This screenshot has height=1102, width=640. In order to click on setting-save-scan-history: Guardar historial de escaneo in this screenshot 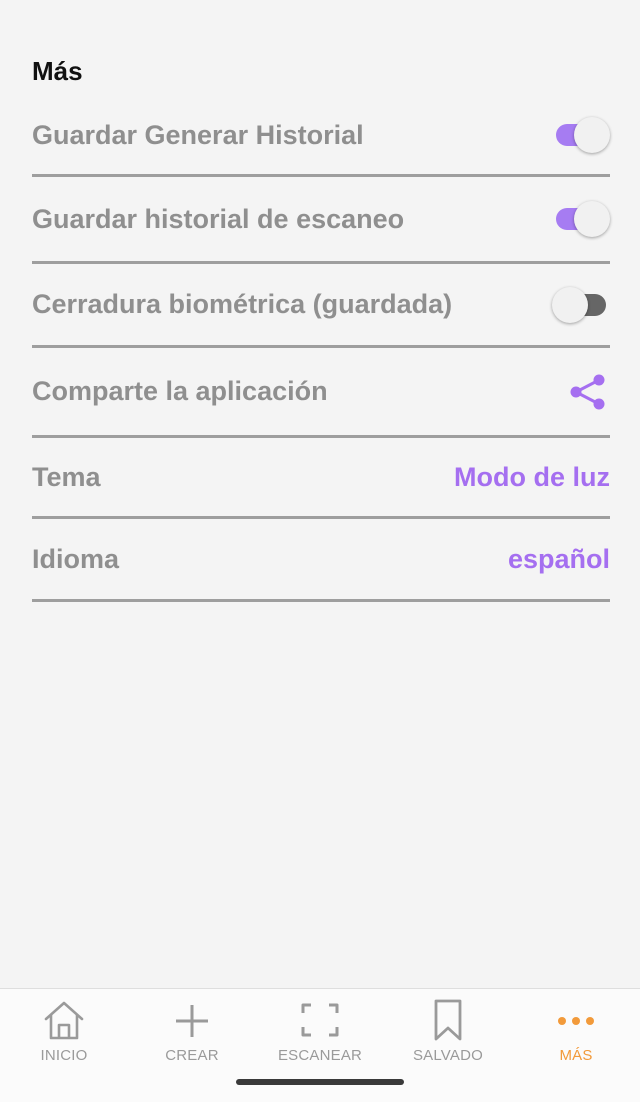, I will do `click(321, 220)`.